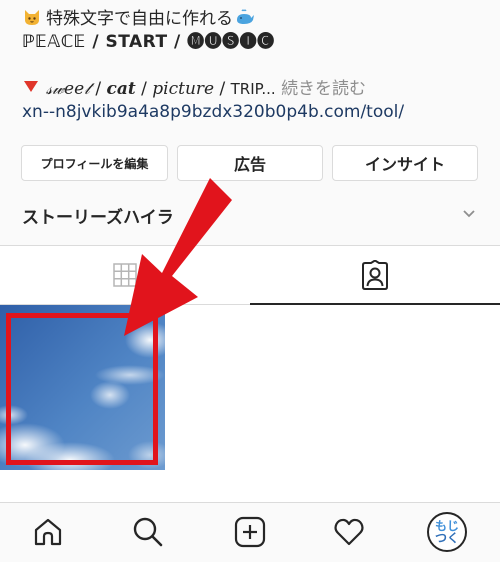  What do you see at coordinates (32, 17) in the screenshot?
I see `cat-emoji-icon` at bounding box center [32, 17].